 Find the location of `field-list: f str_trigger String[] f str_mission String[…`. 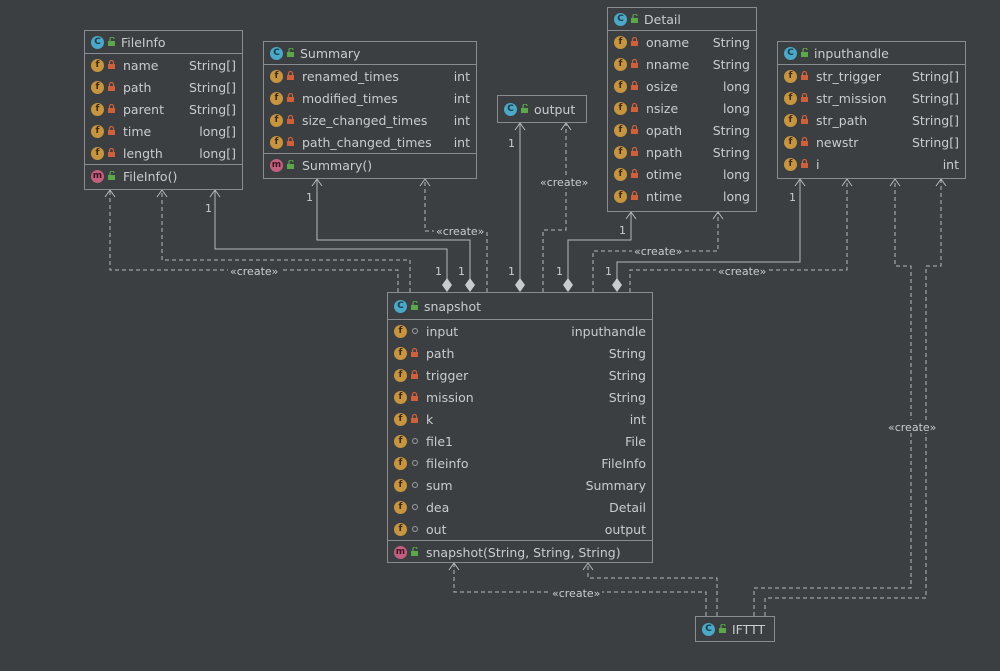

field-list: f str_trigger String[] f str_mission String[… is located at coordinates (871, 120).